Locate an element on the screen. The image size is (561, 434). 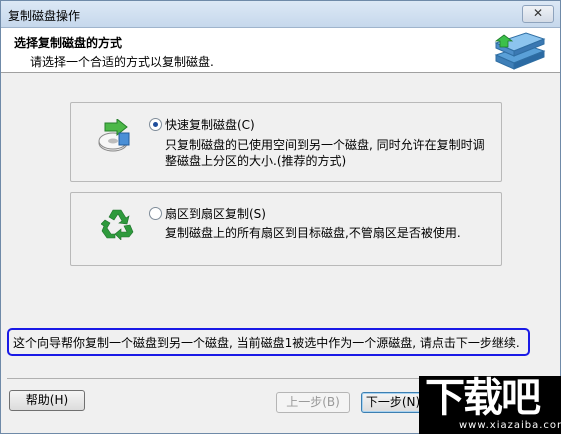
header-title: 选择复制磁盘的方式 is located at coordinates (68, 43).